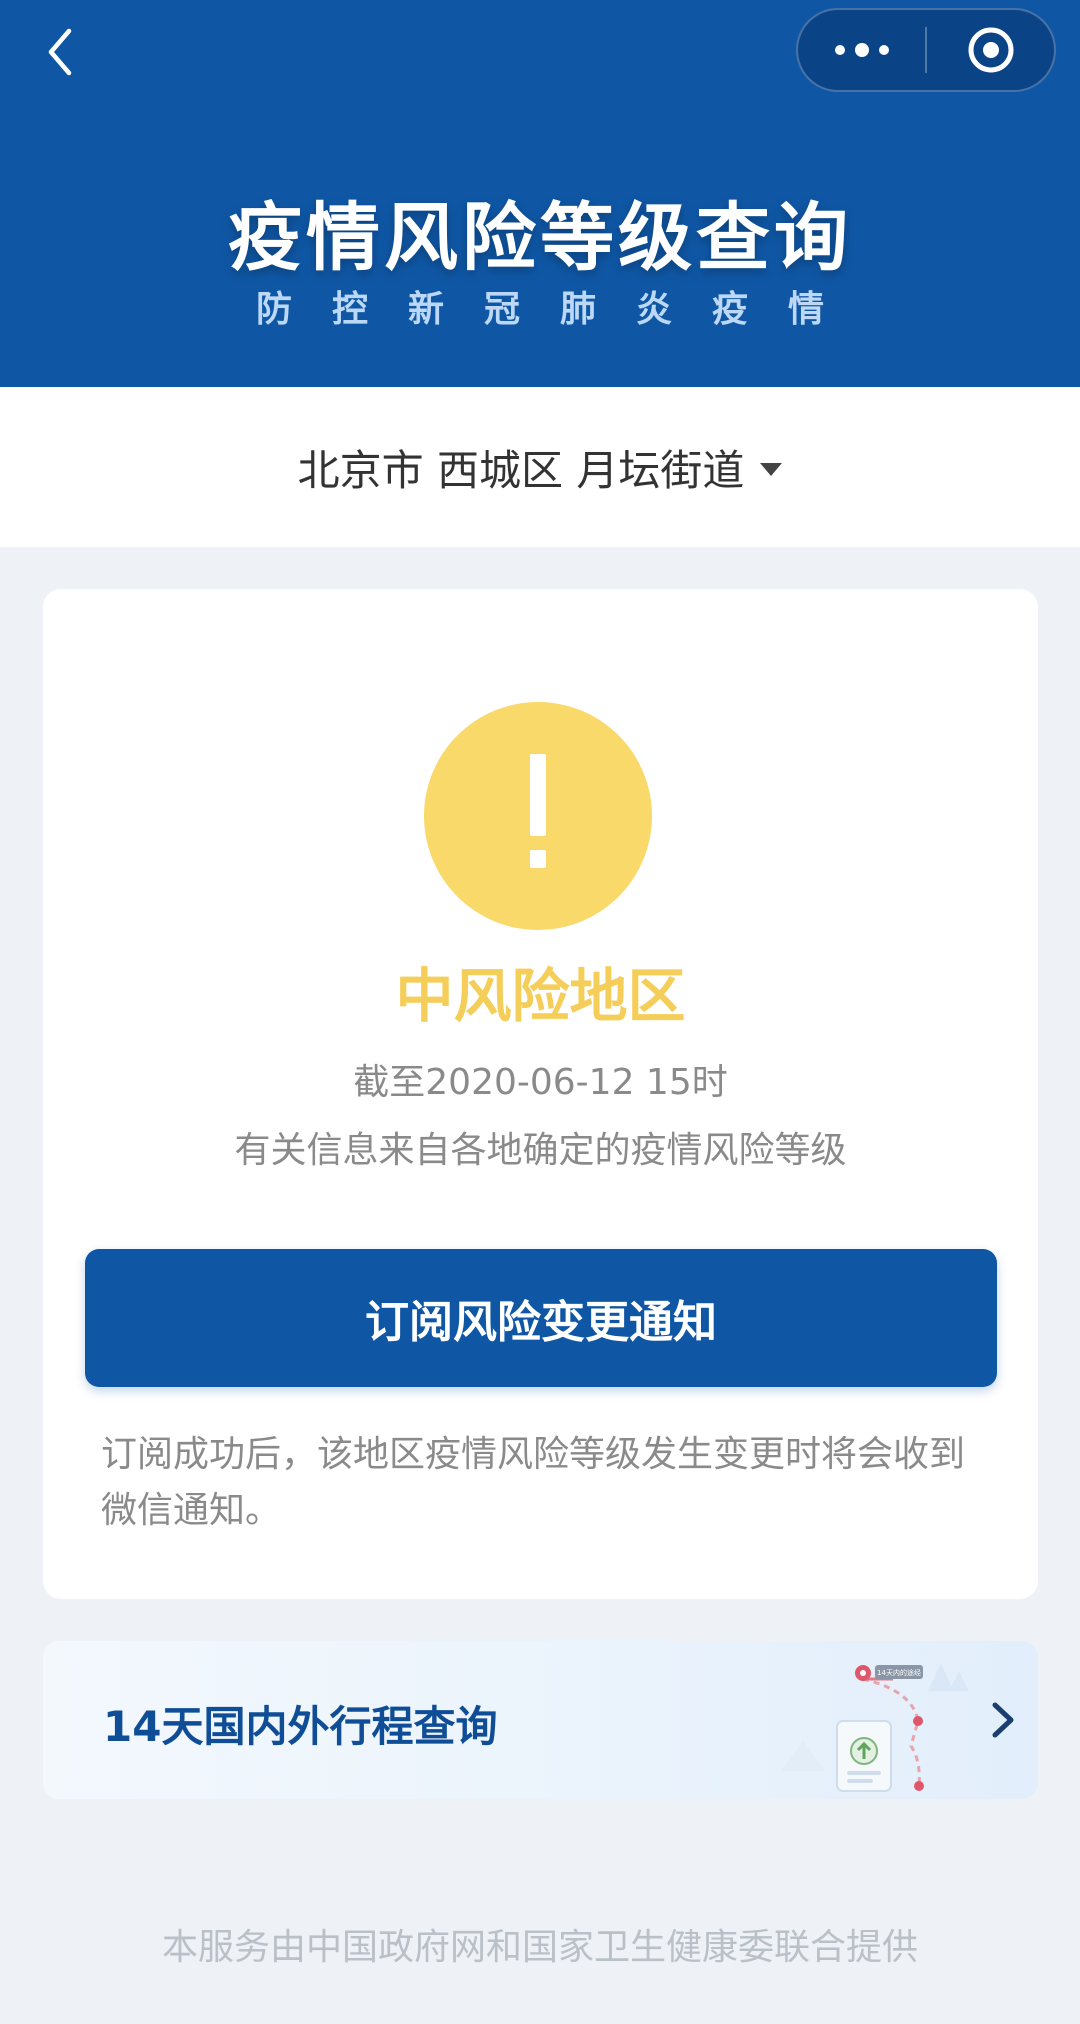 Image resolution: width=1080 pixels, height=2024 pixels. I want to click on subscribe-note: 订阅成功后，该地区疫情风险等级发生变更时将会收到微信通知。, so click(533, 1482).